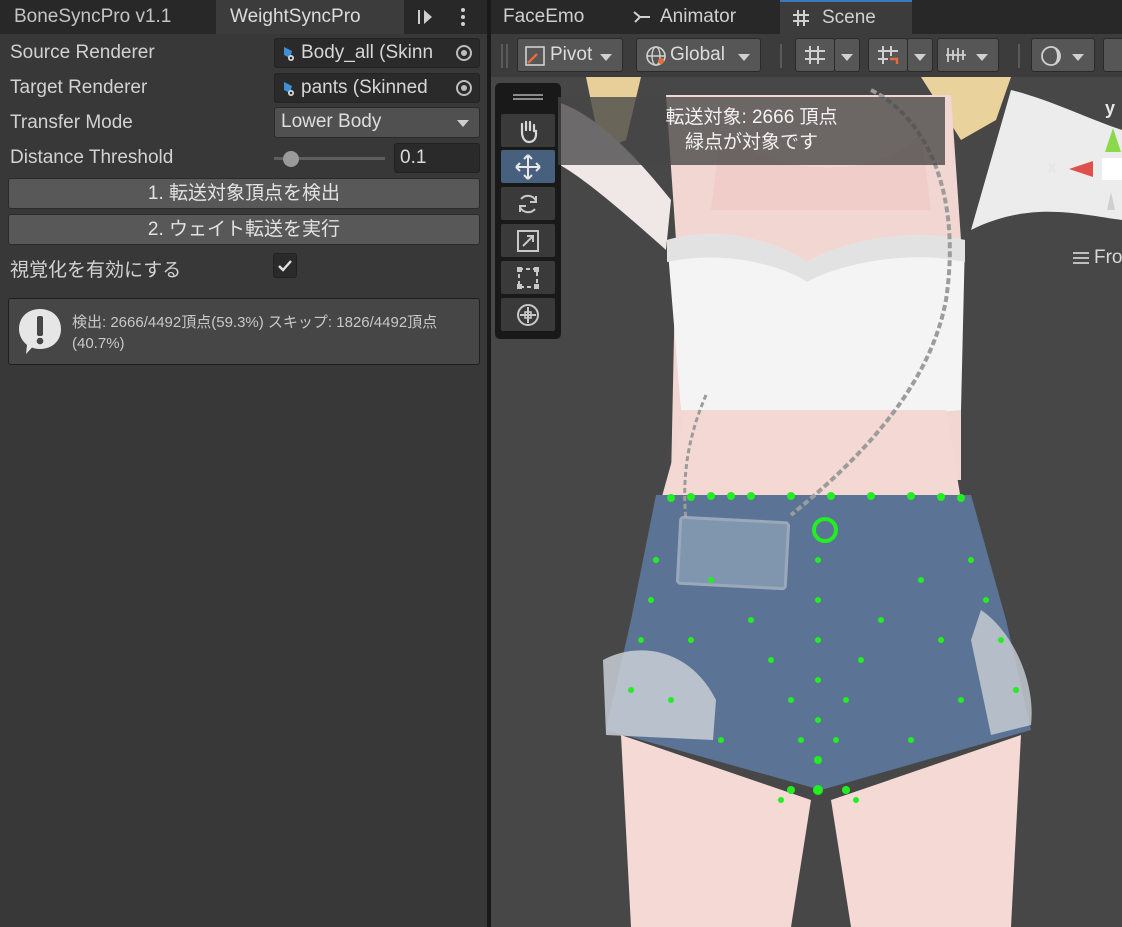 This screenshot has width=1122, height=927. I want to click on global-label: Global, so click(697, 54).